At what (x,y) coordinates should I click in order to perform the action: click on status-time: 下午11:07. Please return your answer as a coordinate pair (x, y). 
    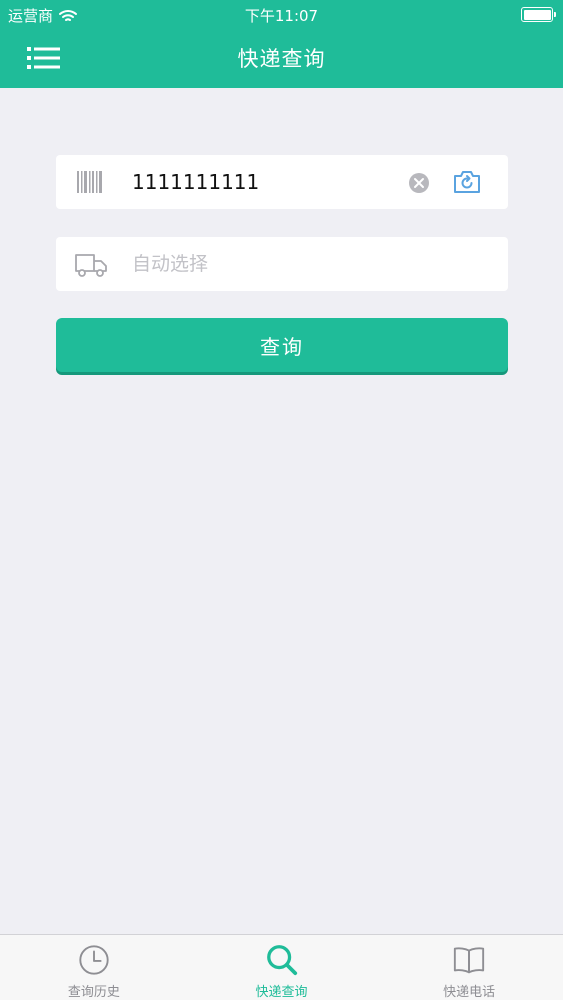
    Looking at the image, I should click on (281, 16).